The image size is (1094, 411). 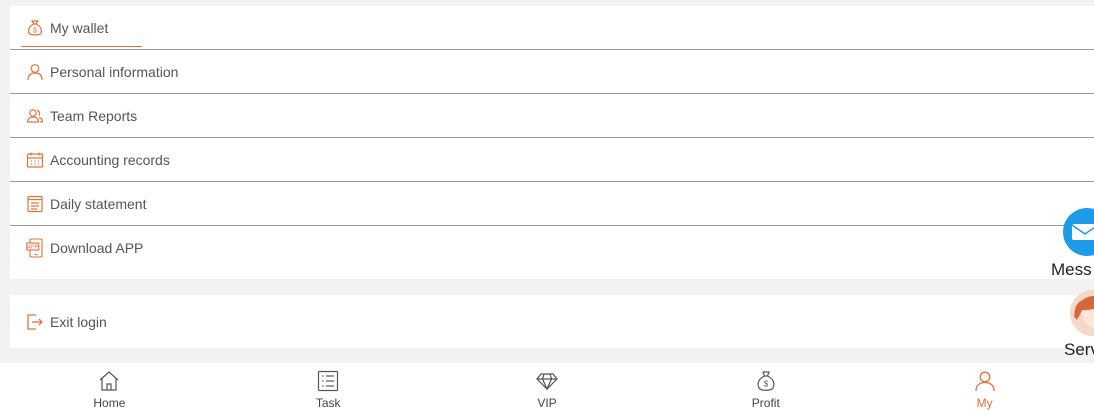 What do you see at coordinates (109, 403) in the screenshot?
I see `tab-label: Home` at bounding box center [109, 403].